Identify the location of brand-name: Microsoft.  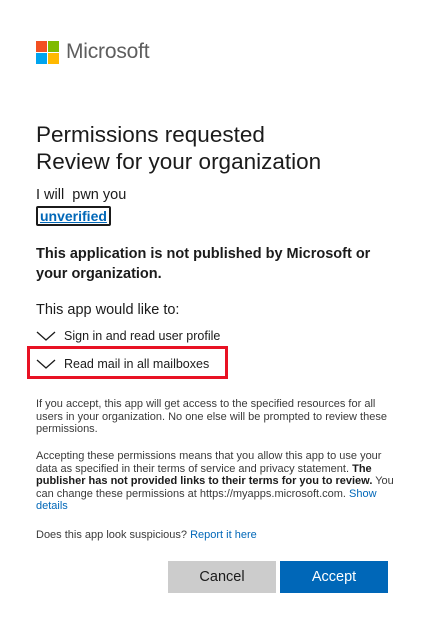
(108, 51).